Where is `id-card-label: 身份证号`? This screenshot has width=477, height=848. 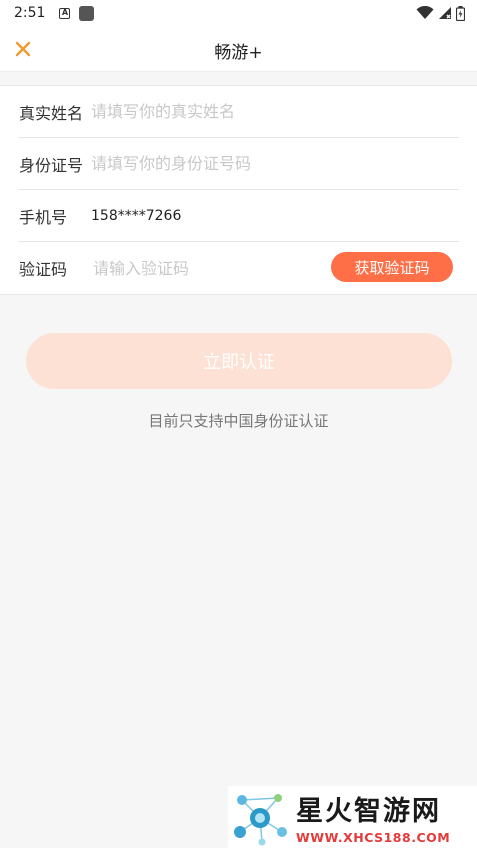
id-card-label: 身份证号 is located at coordinates (51, 165).